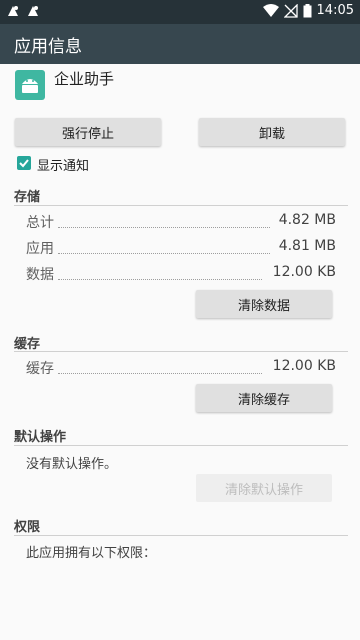 This screenshot has width=360, height=640. Describe the element at coordinates (40, 223) in the screenshot. I see `storage-total-label: 总计` at that location.